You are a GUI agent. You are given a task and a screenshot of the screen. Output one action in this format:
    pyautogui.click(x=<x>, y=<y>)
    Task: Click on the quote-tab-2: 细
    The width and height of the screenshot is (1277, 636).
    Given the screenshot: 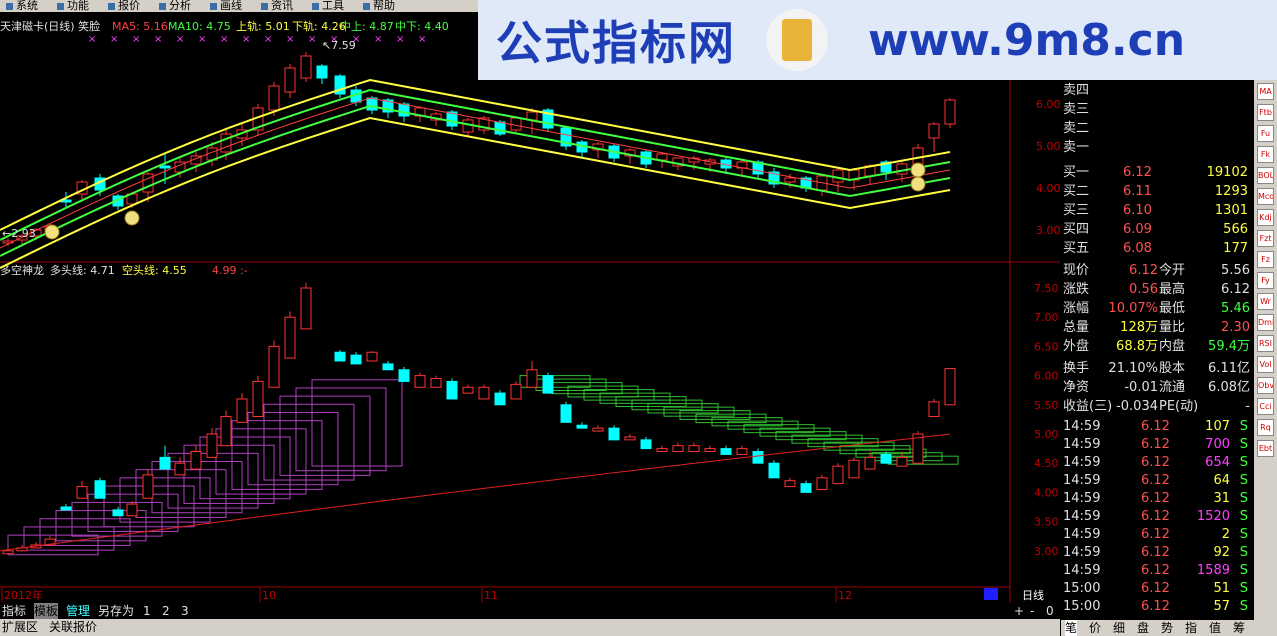 What is the action you would take?
    pyautogui.click(x=1119, y=628)
    